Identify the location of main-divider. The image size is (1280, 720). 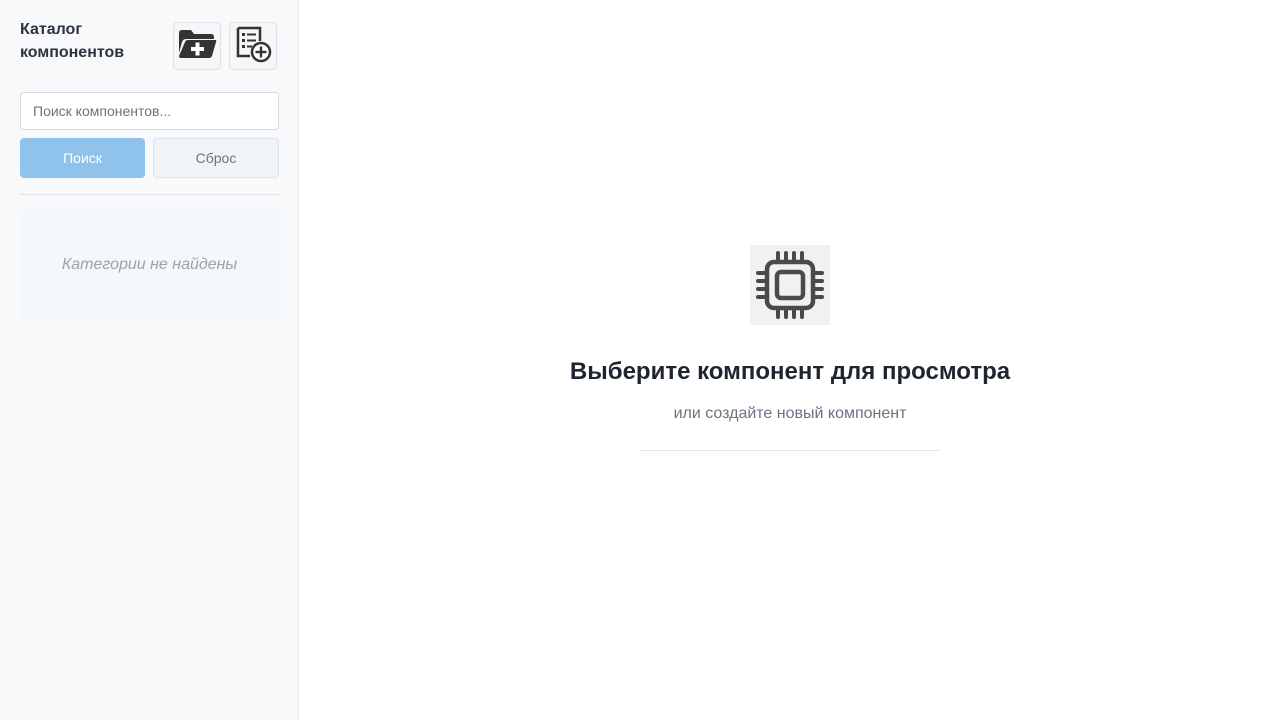
(790, 450).